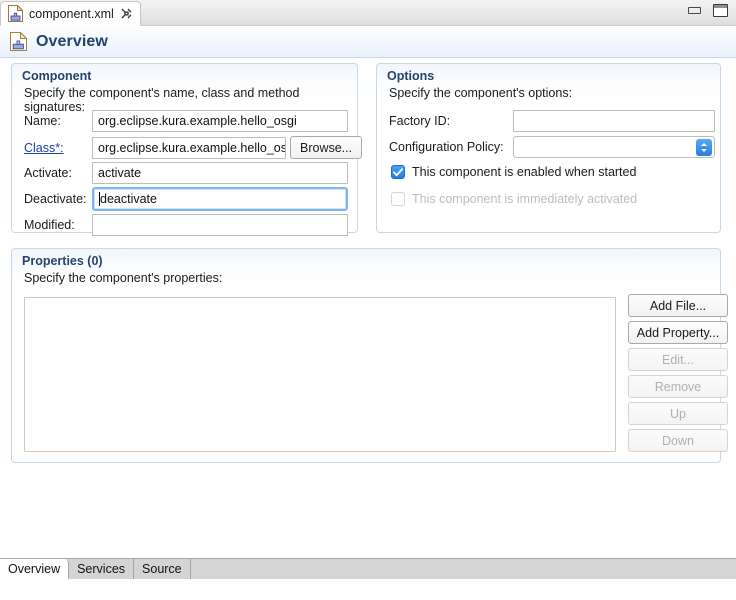 This screenshot has width=736, height=600. Describe the element at coordinates (678, 413) in the screenshot. I see `up-button: Up` at that location.